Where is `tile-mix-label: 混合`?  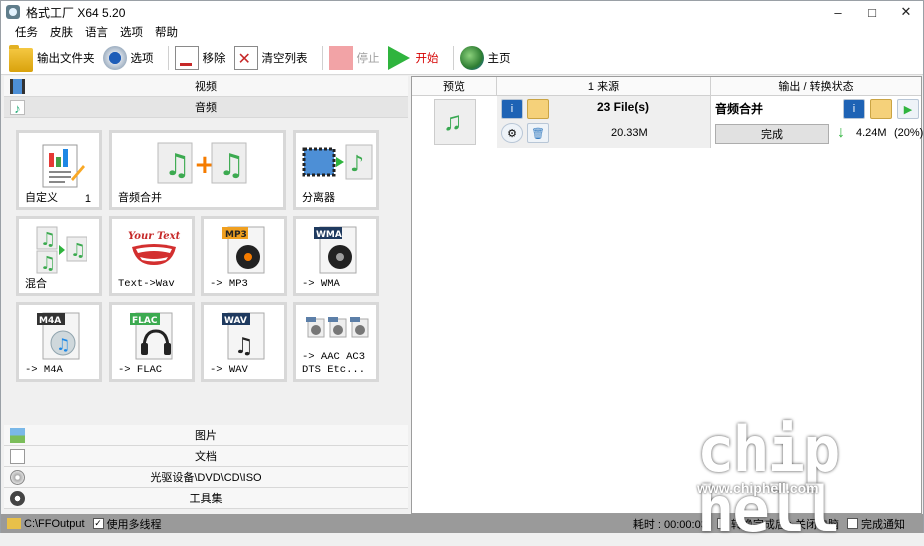
tile-mix-label: 混合 is located at coordinates (36, 284).